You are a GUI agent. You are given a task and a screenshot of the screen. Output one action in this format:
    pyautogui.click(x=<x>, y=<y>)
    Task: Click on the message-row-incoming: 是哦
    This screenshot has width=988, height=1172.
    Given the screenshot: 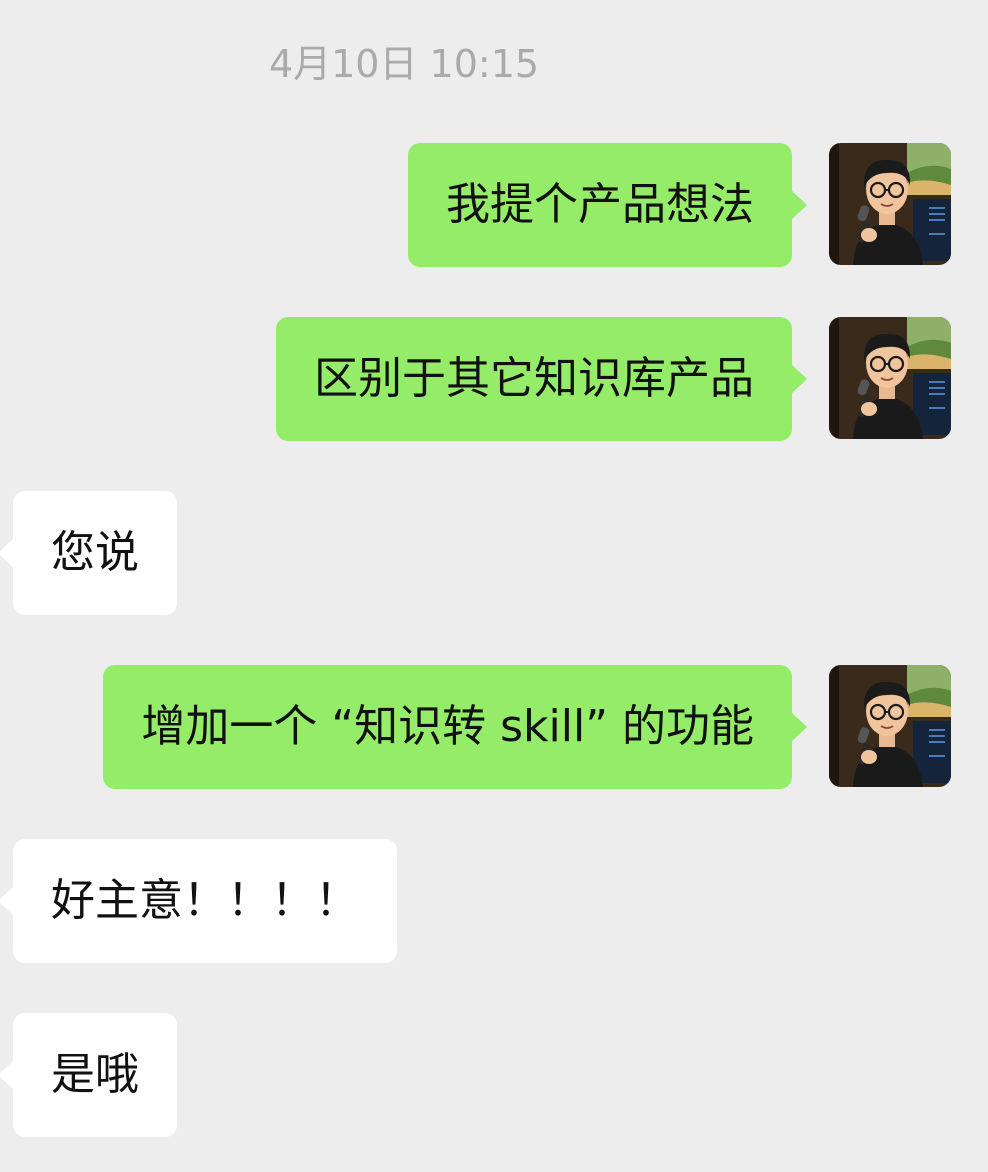 What is the action you would take?
    pyautogui.click(x=494, y=1075)
    